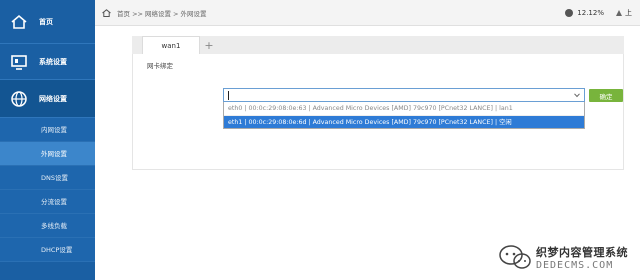 The image size is (640, 280). Describe the element at coordinates (404, 95) in the screenshot. I see `nic-select` at that location.